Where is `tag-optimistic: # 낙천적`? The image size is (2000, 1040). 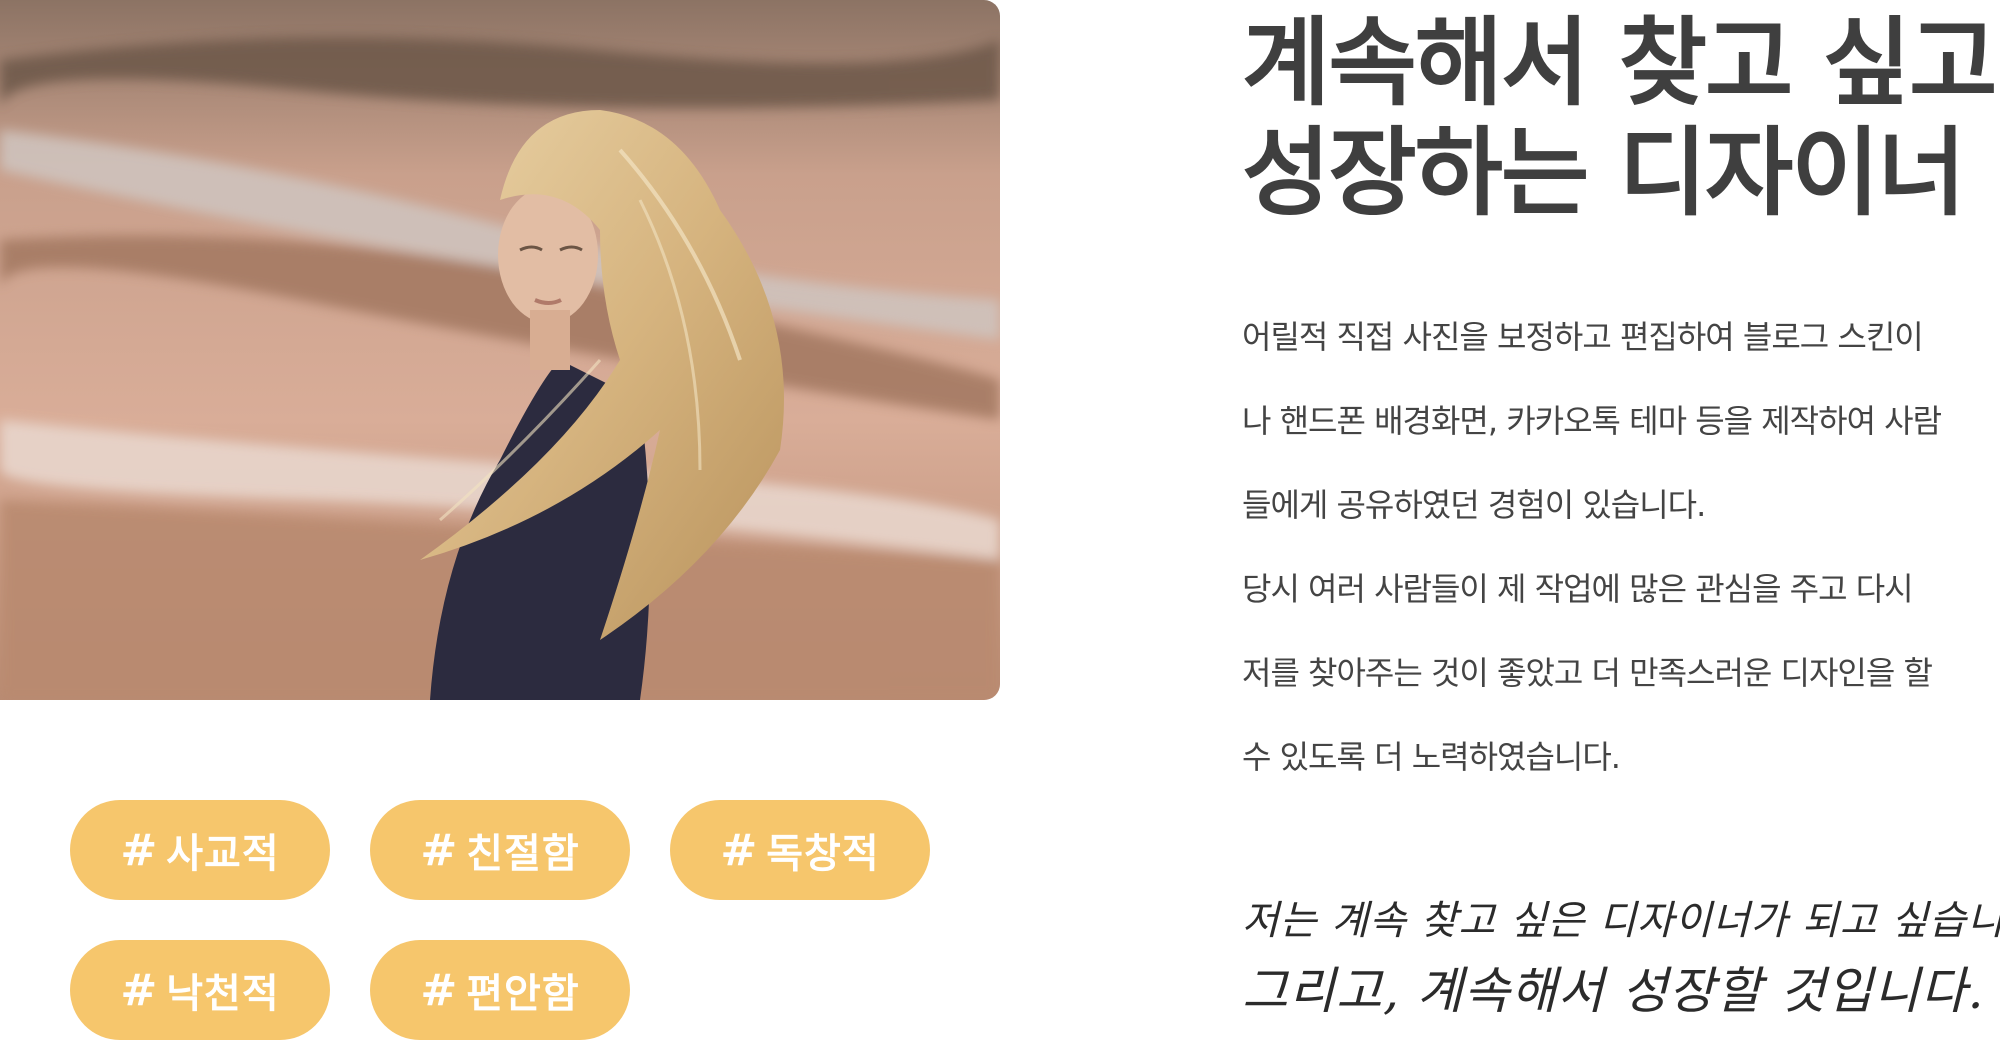
tag-optimistic: # 낙천적 is located at coordinates (200, 990).